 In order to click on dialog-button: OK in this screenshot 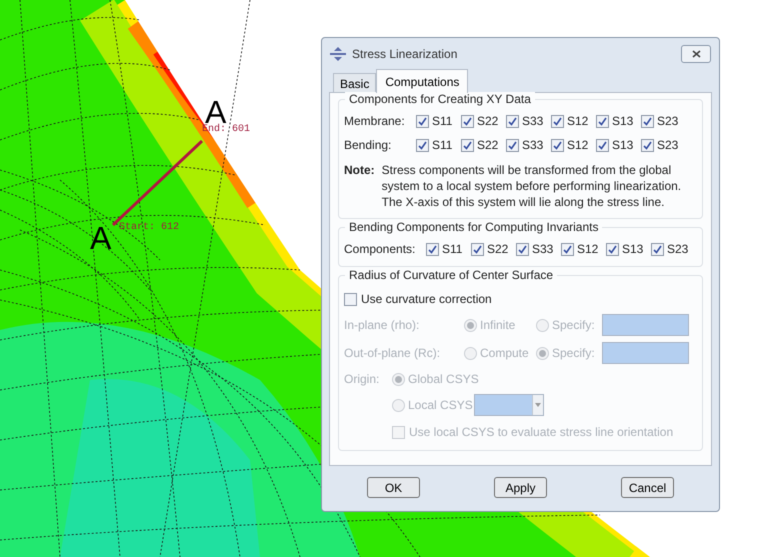, I will do `click(393, 487)`.